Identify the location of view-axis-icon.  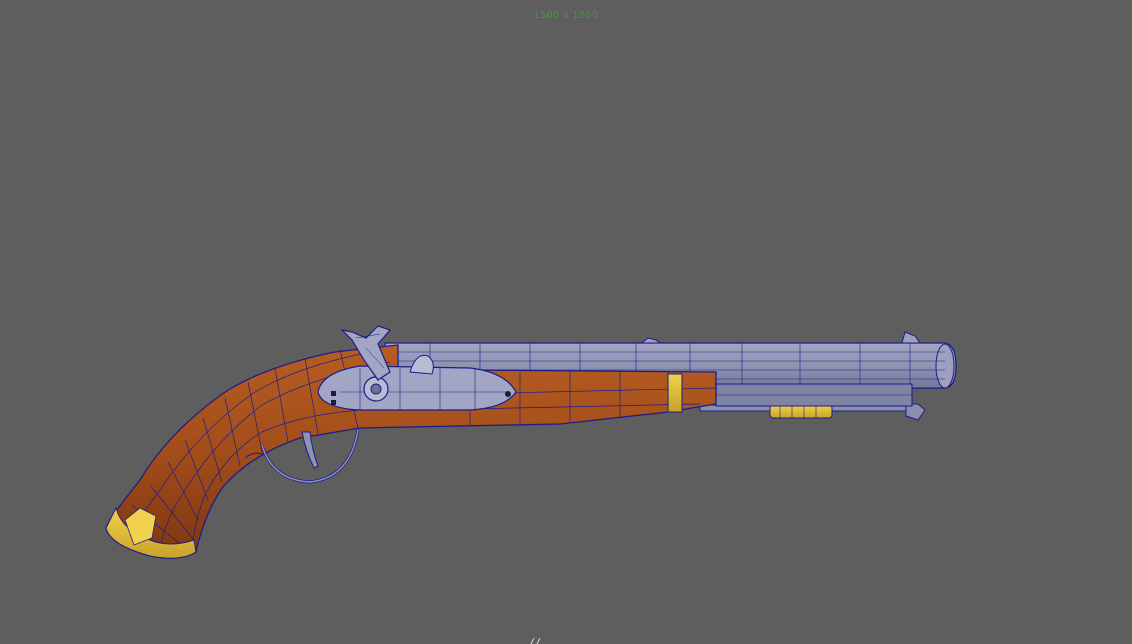
(535, 641).